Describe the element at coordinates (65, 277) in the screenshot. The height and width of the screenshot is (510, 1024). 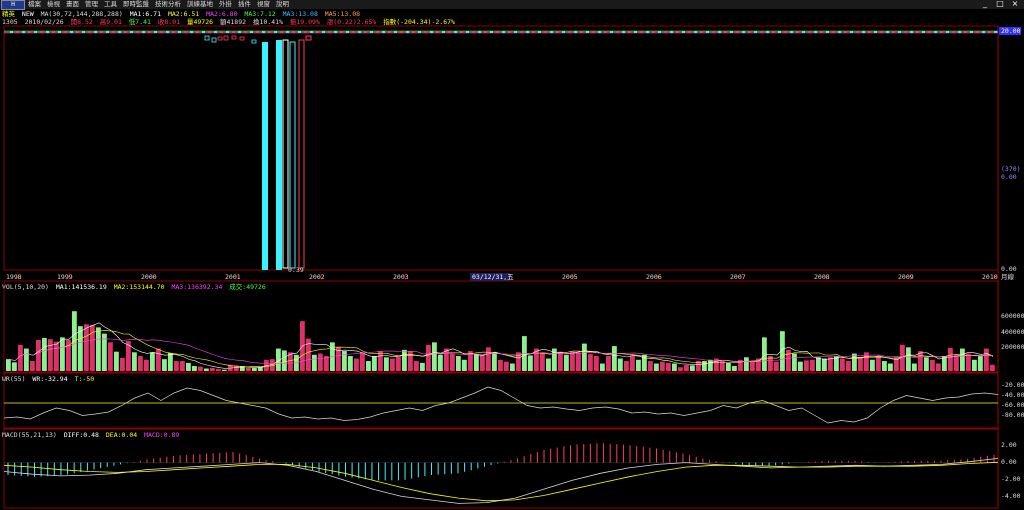
I see `time-axis-label-1: 1999` at that location.